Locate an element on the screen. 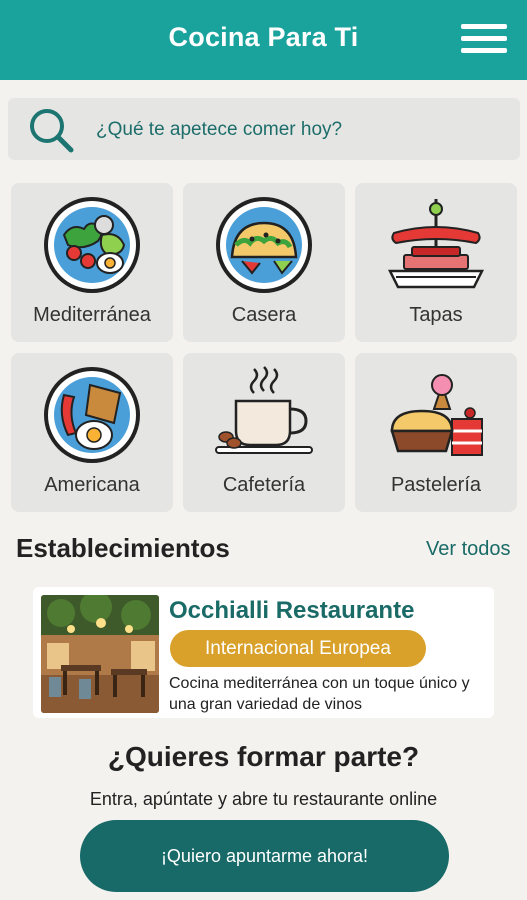 The height and width of the screenshot is (900, 527). category-label: Pastelería is located at coordinates (436, 485).